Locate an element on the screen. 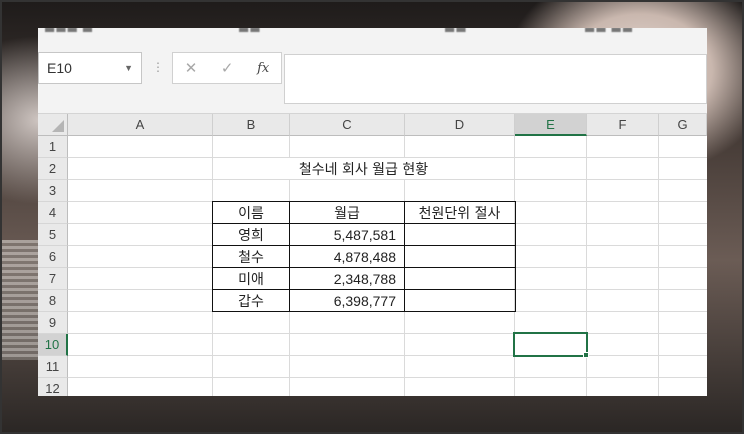 This screenshot has height=434, width=744. header-cell-truncated: 천원단위 절사 is located at coordinates (459, 213).